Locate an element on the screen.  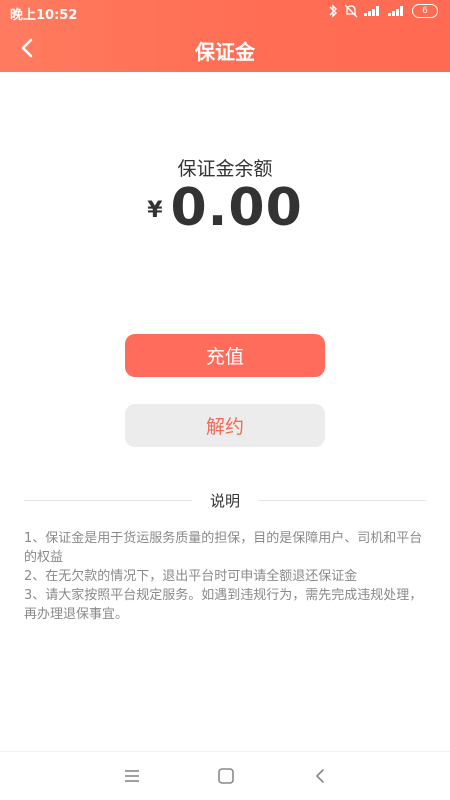
menu-icon is located at coordinates (132, 776).